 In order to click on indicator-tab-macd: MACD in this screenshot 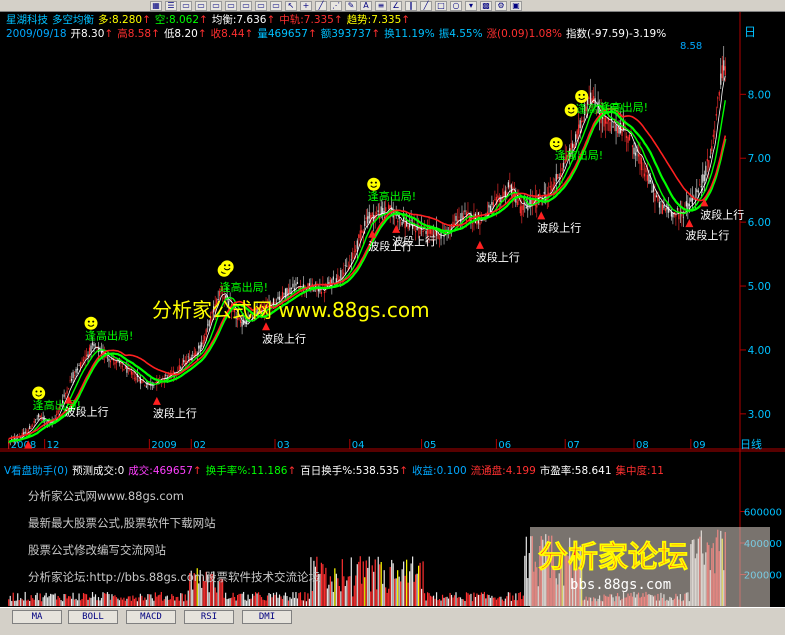, I will do `click(151, 617)`.